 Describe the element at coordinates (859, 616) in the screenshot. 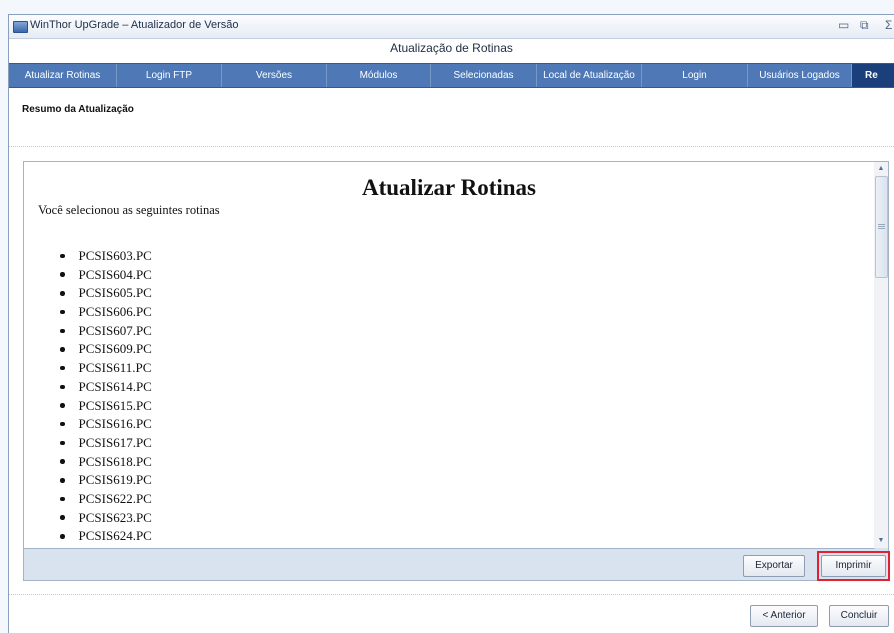

I see `finish-button: Concluir` at that location.